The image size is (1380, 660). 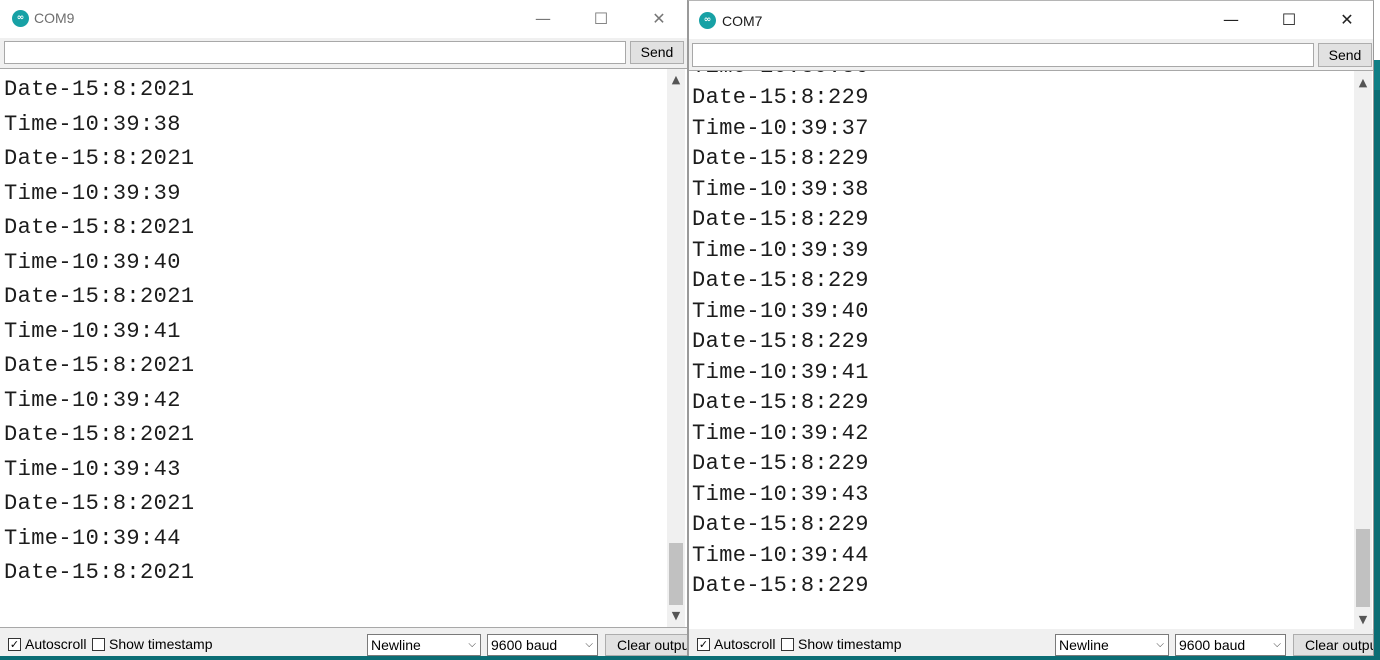 What do you see at coordinates (343, 19) in the screenshot?
I see `title-bar: ∞ COM9 — ☐ ✕` at bounding box center [343, 19].